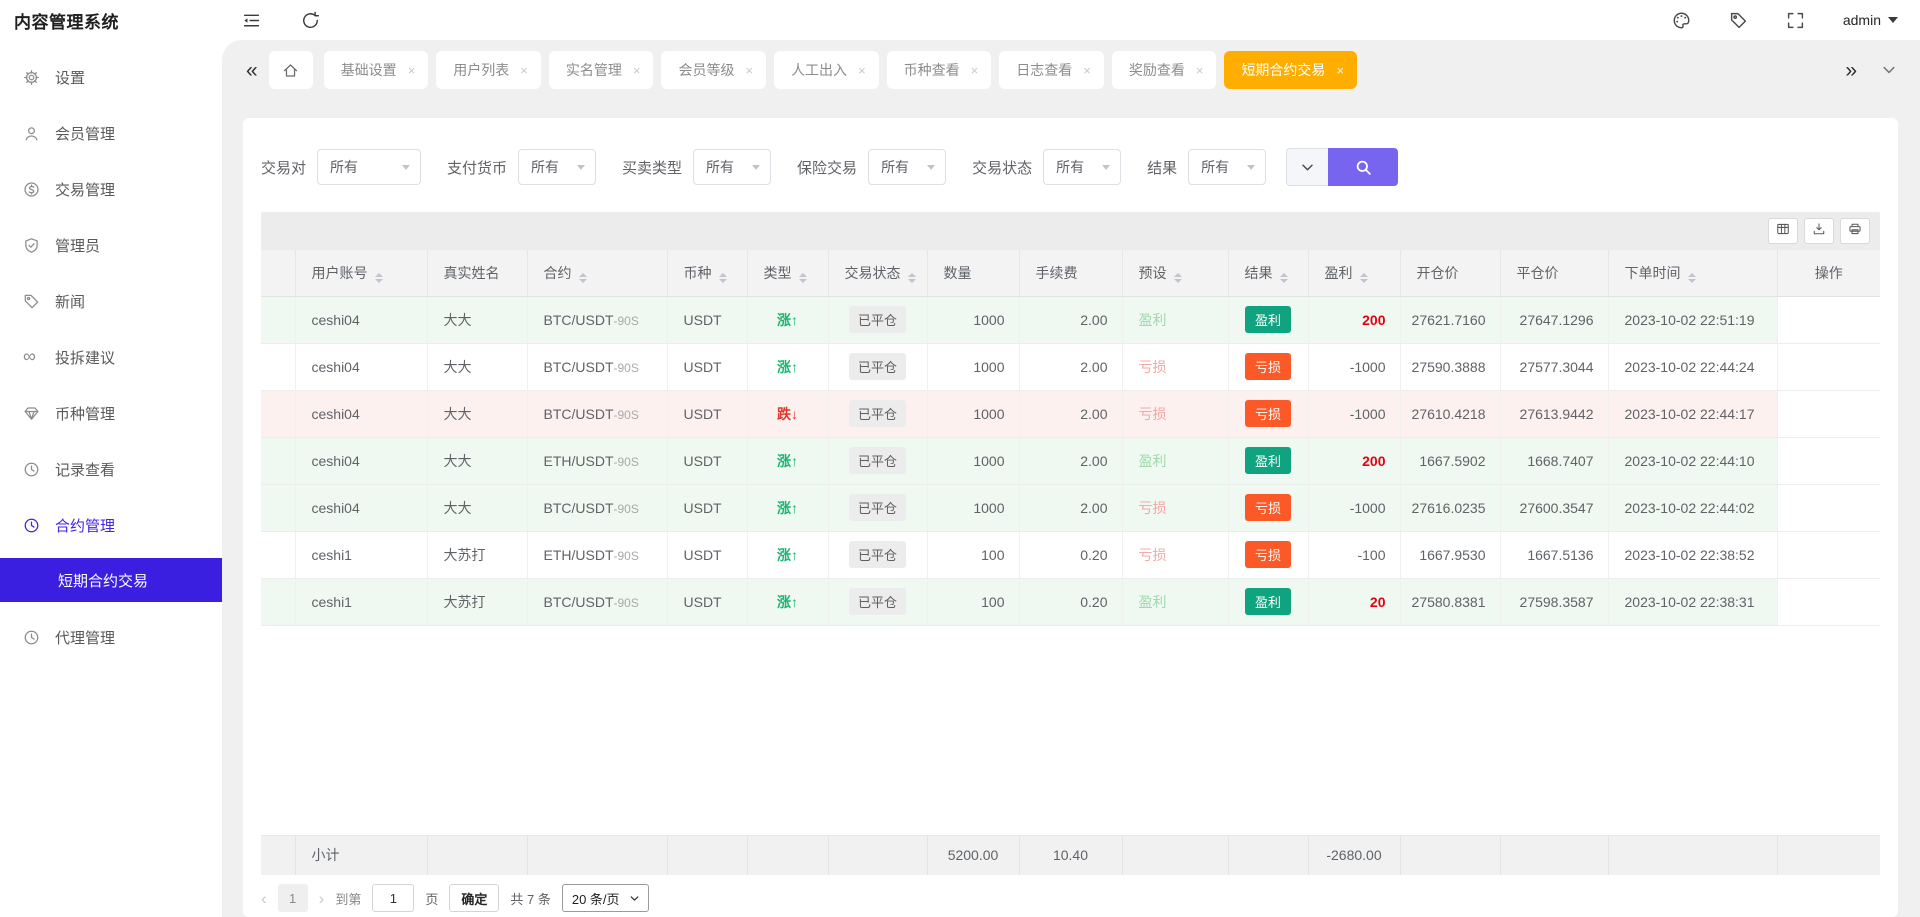 Image resolution: width=1920 pixels, height=917 pixels. Describe the element at coordinates (1681, 20) in the screenshot. I see `palette-icon` at that location.